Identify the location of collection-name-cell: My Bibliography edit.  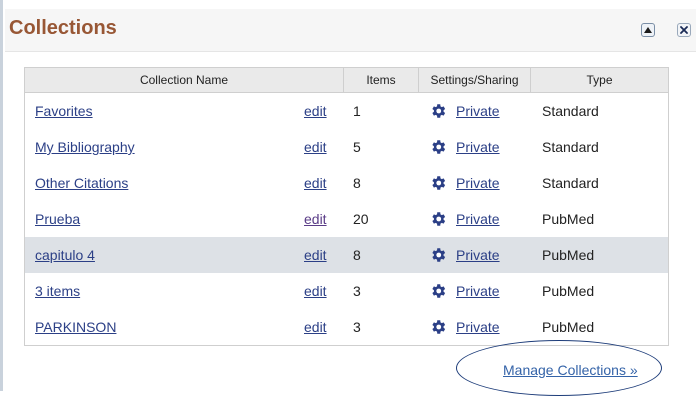
(184, 147).